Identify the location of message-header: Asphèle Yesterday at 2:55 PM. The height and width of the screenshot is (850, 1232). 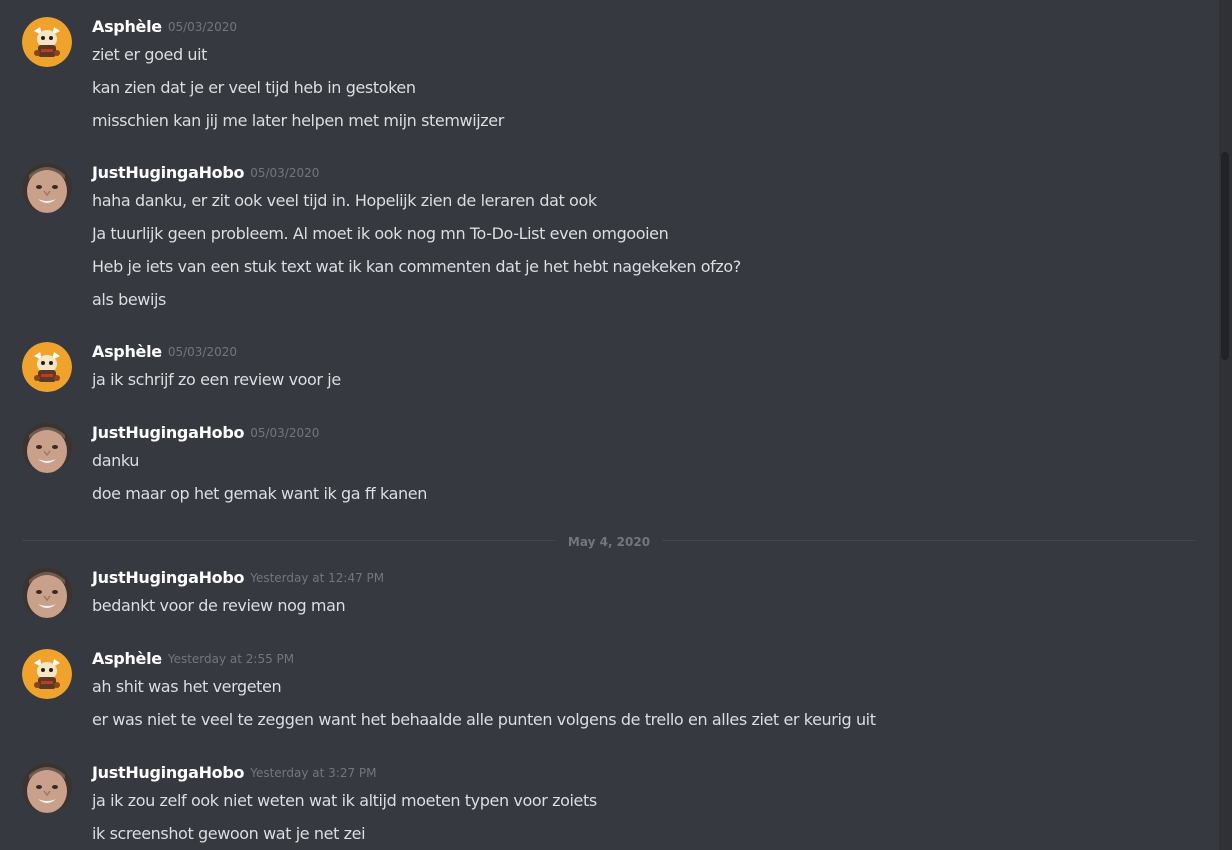
(193, 660).